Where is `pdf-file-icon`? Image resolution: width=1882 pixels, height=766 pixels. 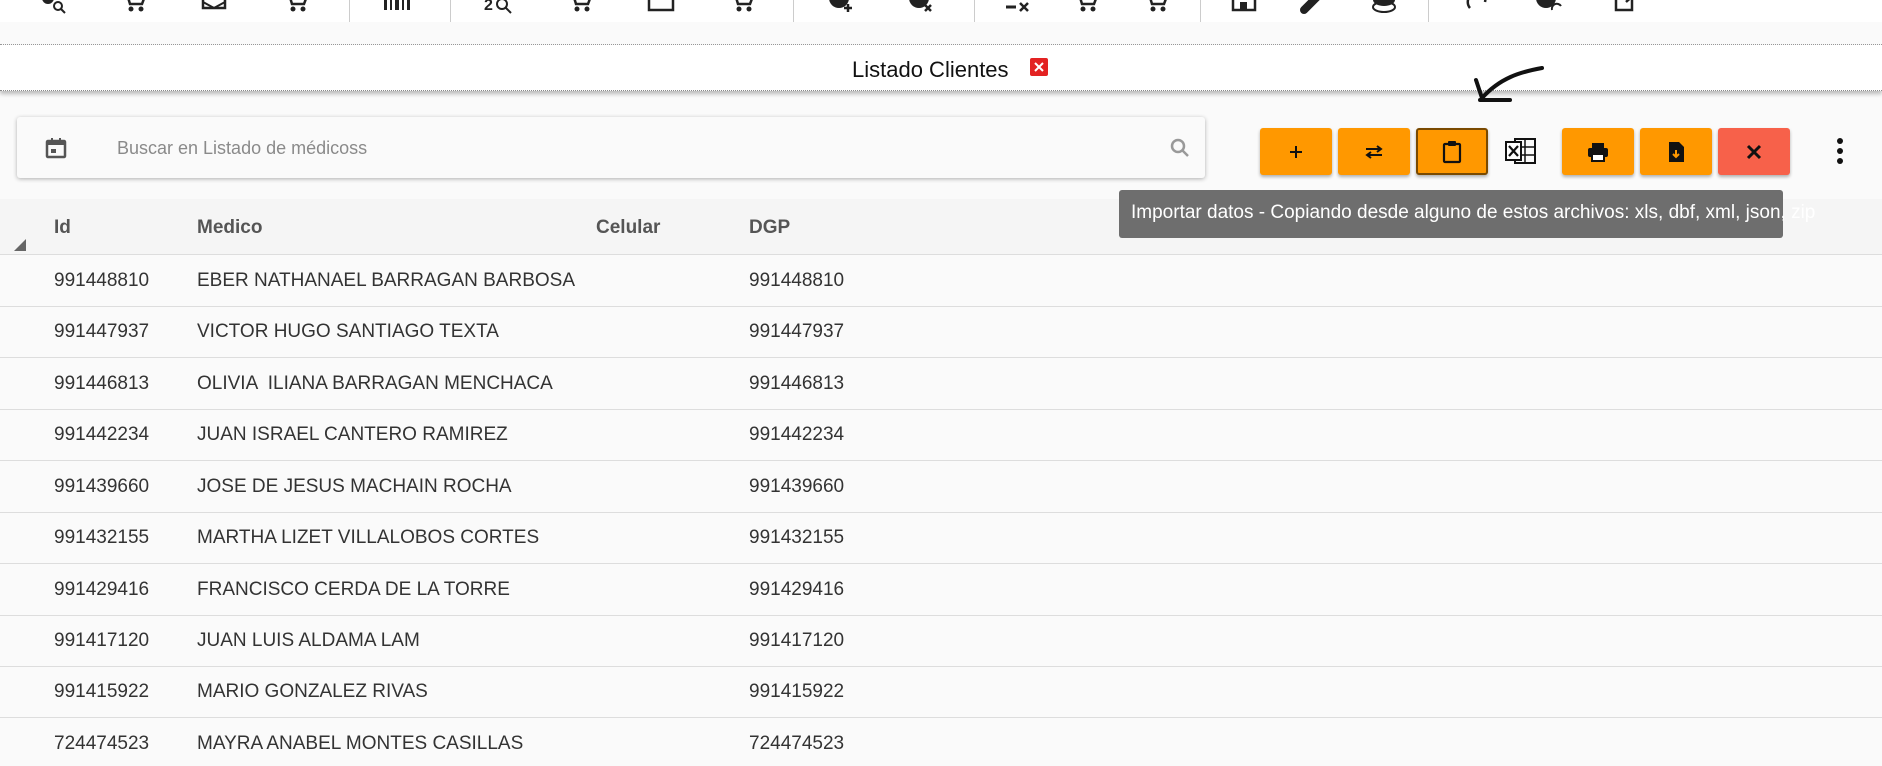
pdf-file-icon is located at coordinates (1676, 151).